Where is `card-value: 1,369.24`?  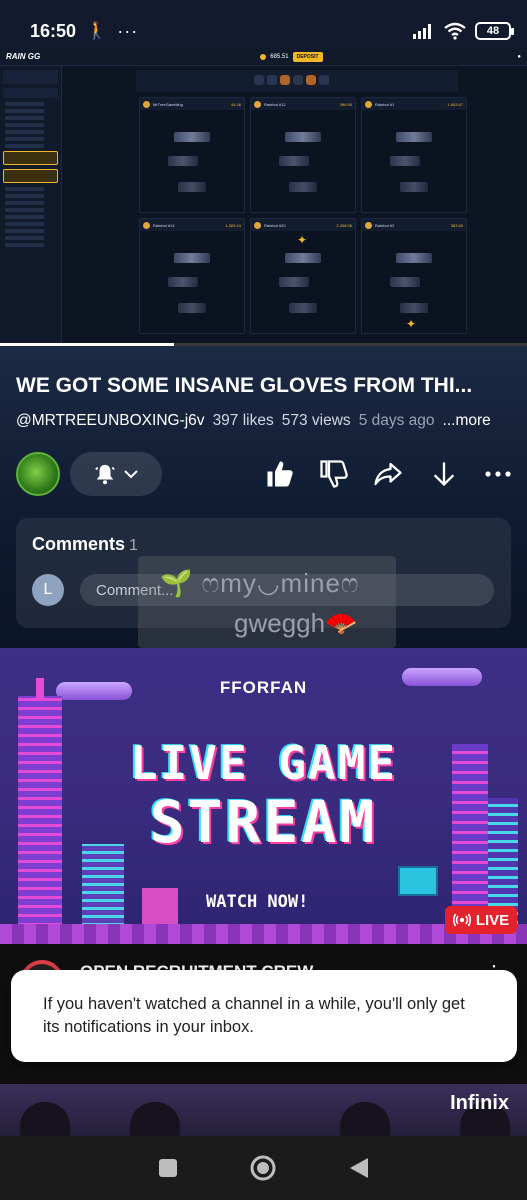
card-value: 1,369.24 is located at coordinates (233, 225).